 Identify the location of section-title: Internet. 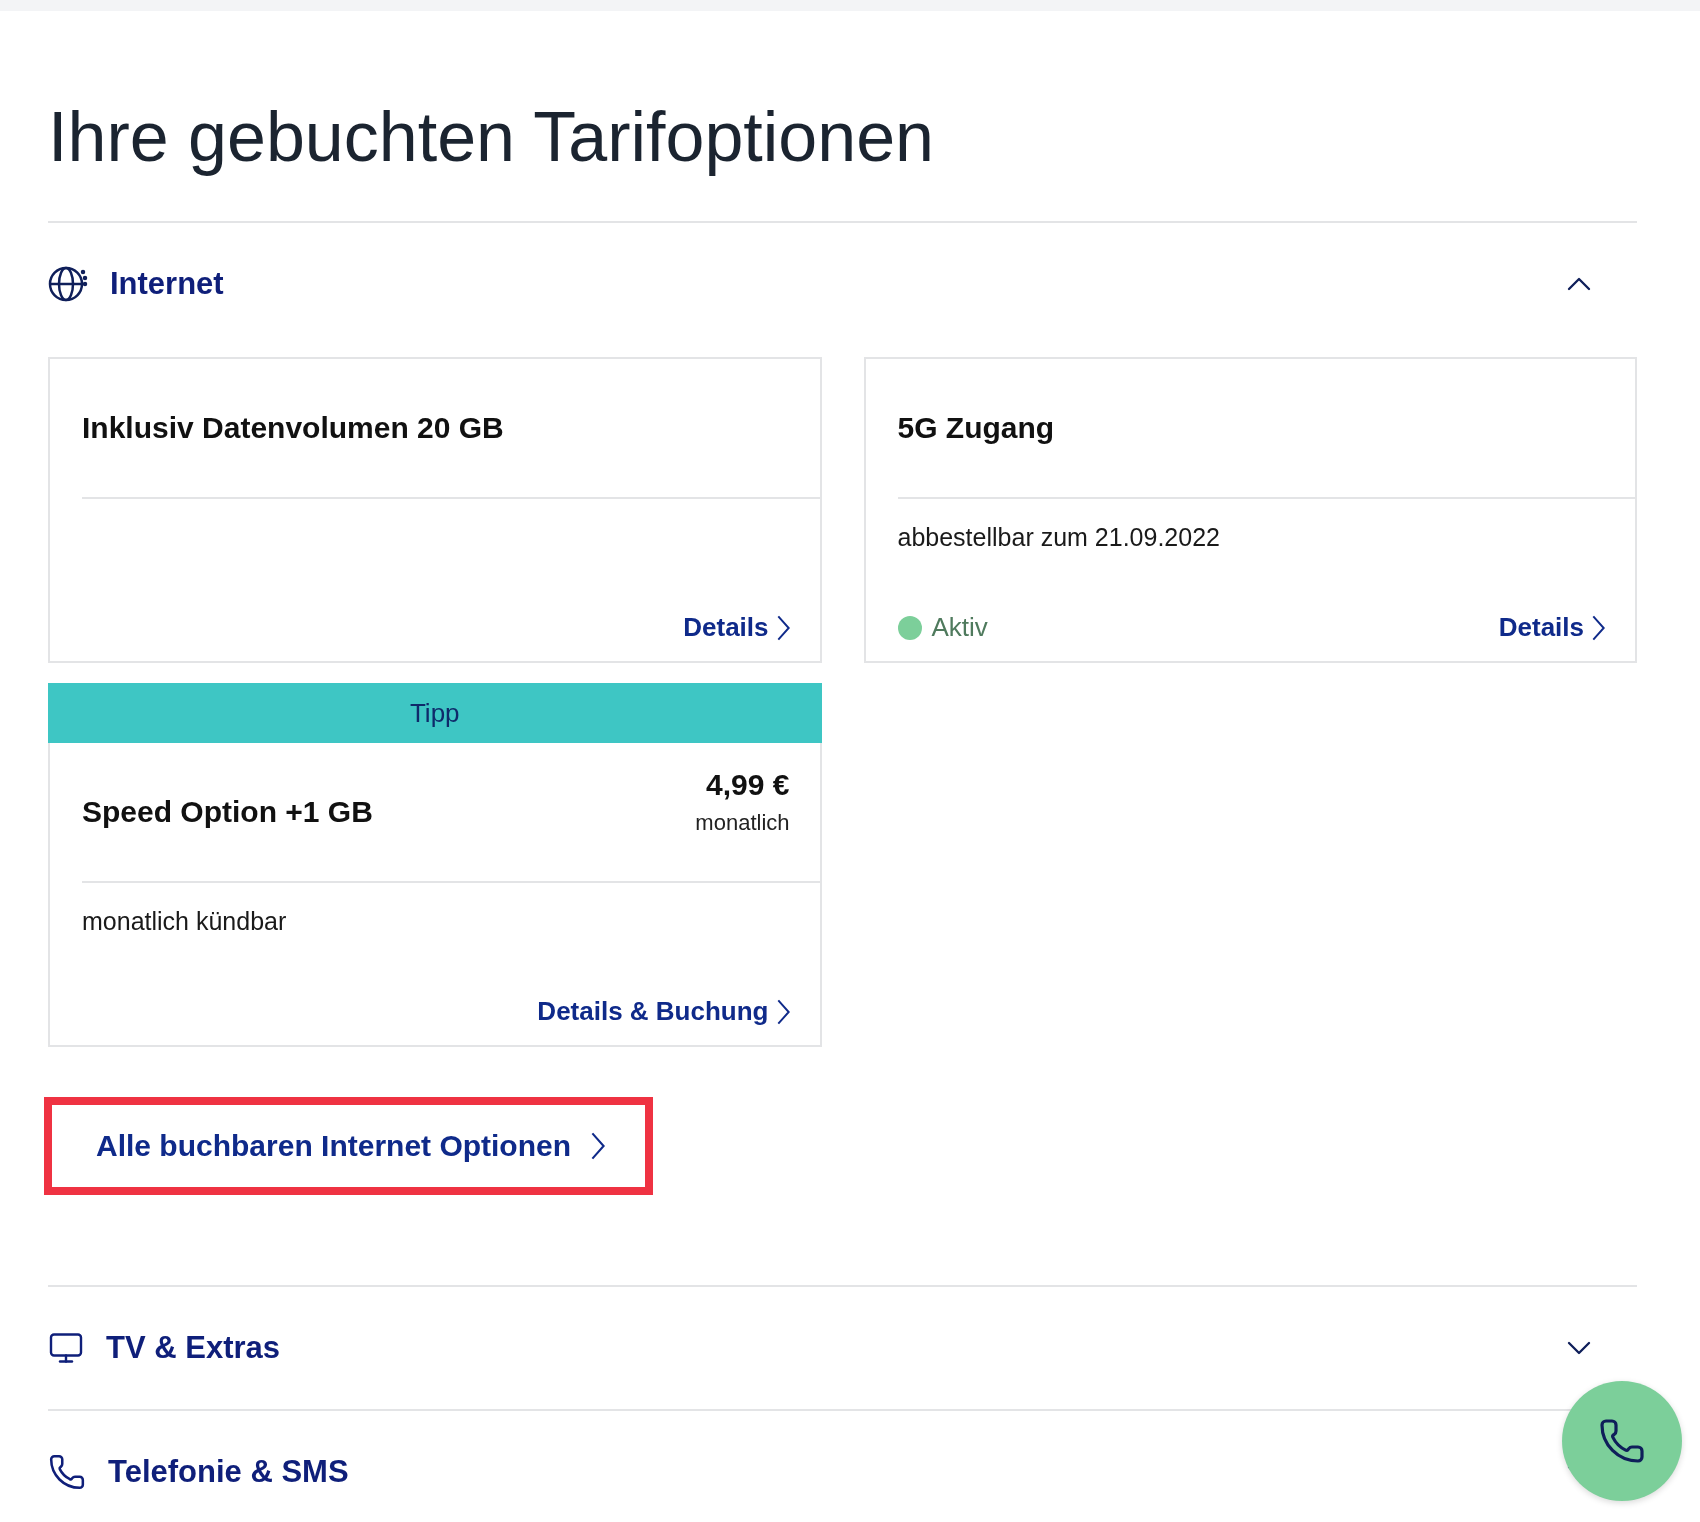
(823, 284).